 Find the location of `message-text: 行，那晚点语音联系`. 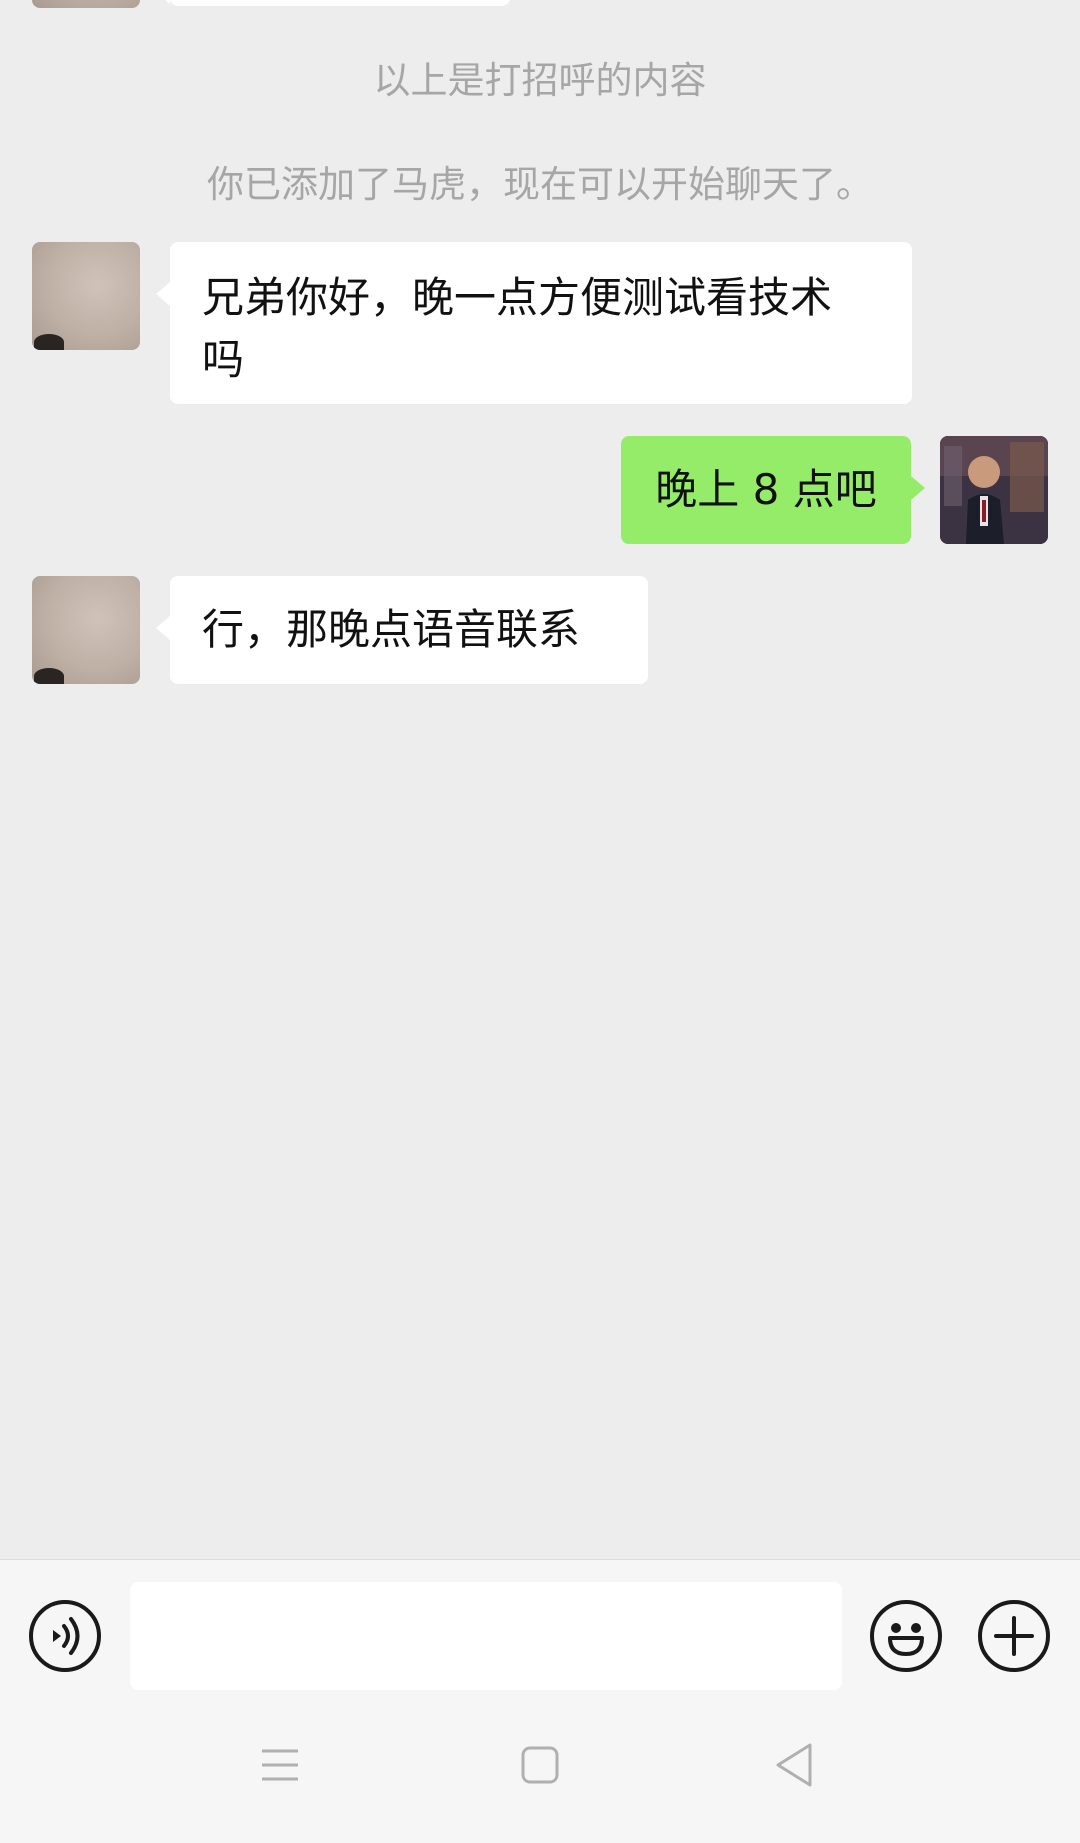

message-text: 行，那晚点语音联系 is located at coordinates (391, 629).